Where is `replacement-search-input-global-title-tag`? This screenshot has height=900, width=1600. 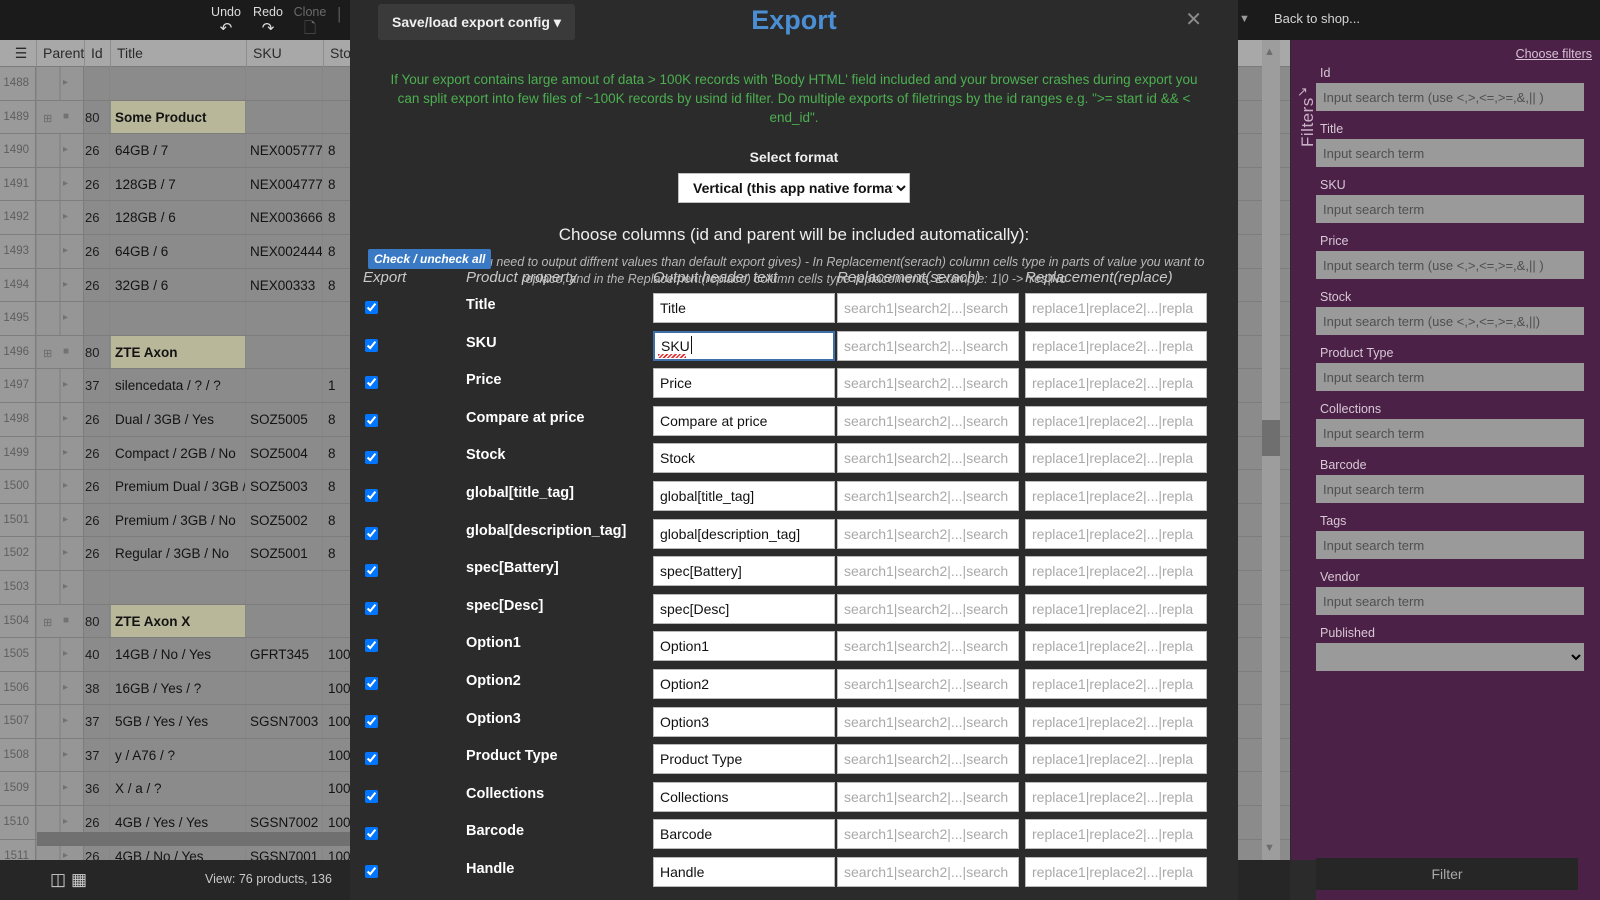
replacement-search-input-global-title-tag is located at coordinates (928, 495).